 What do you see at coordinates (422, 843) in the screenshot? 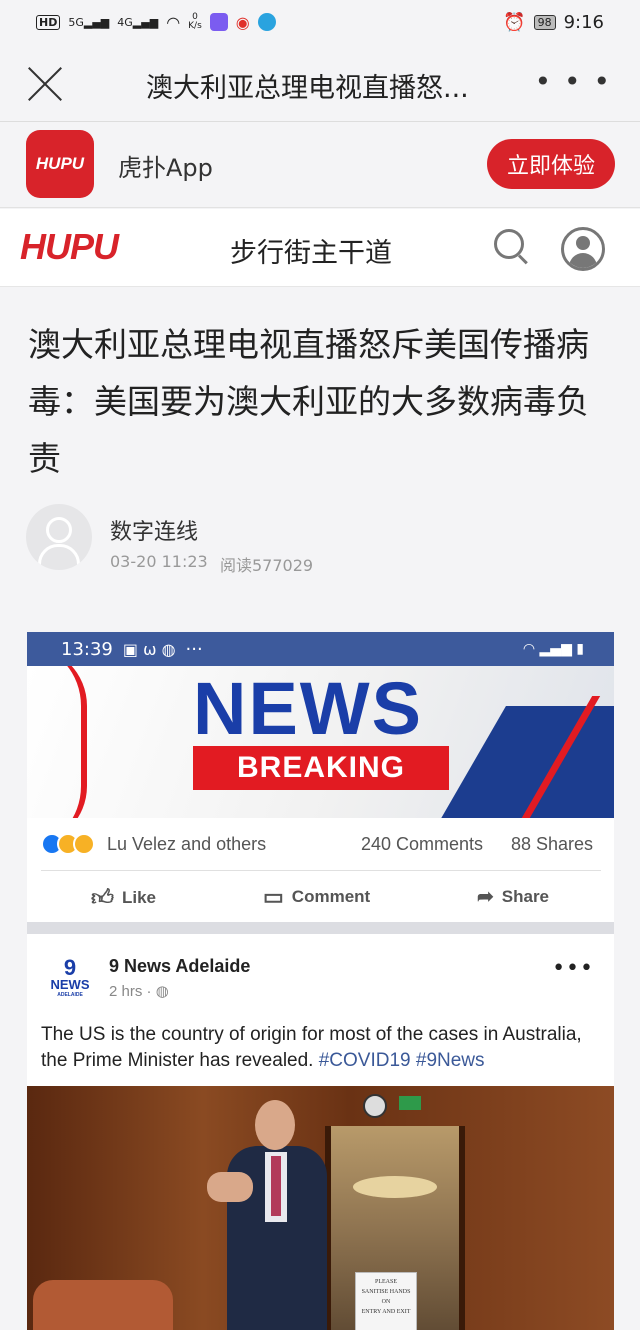
I see `comment-count: 240 Comments` at bounding box center [422, 843].